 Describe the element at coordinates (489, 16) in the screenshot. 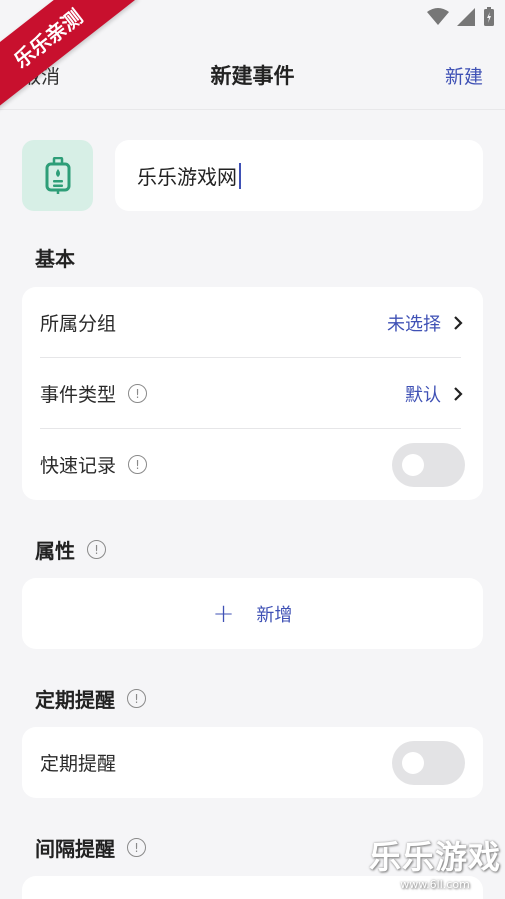

I see `battery-icon` at that location.